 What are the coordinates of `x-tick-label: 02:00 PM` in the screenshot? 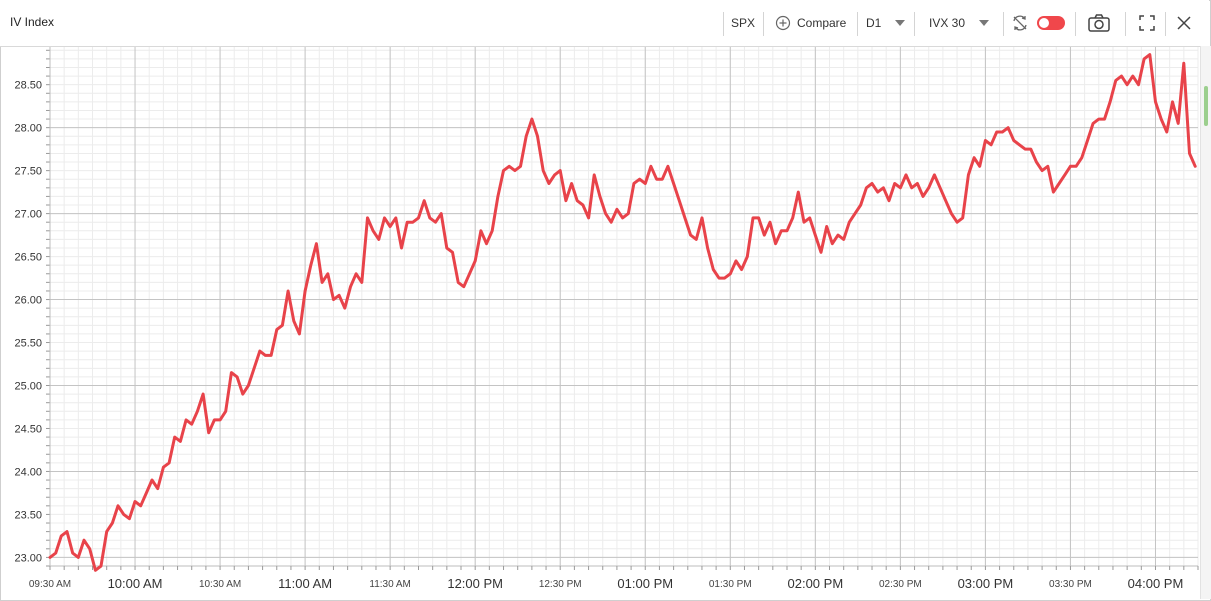 It's located at (816, 583).